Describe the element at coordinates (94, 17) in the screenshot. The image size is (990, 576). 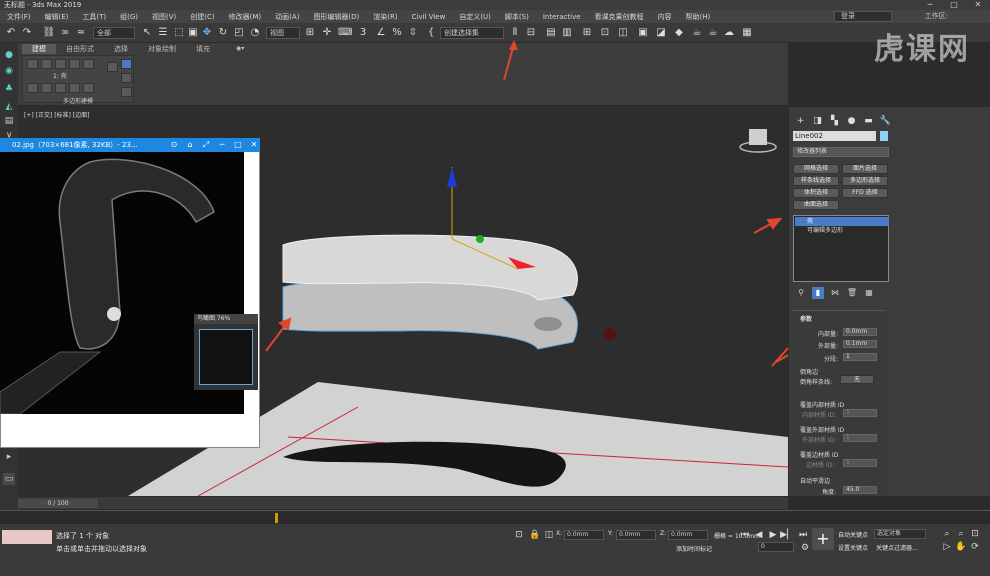
I see `menu-tools: 工具(T)` at that location.